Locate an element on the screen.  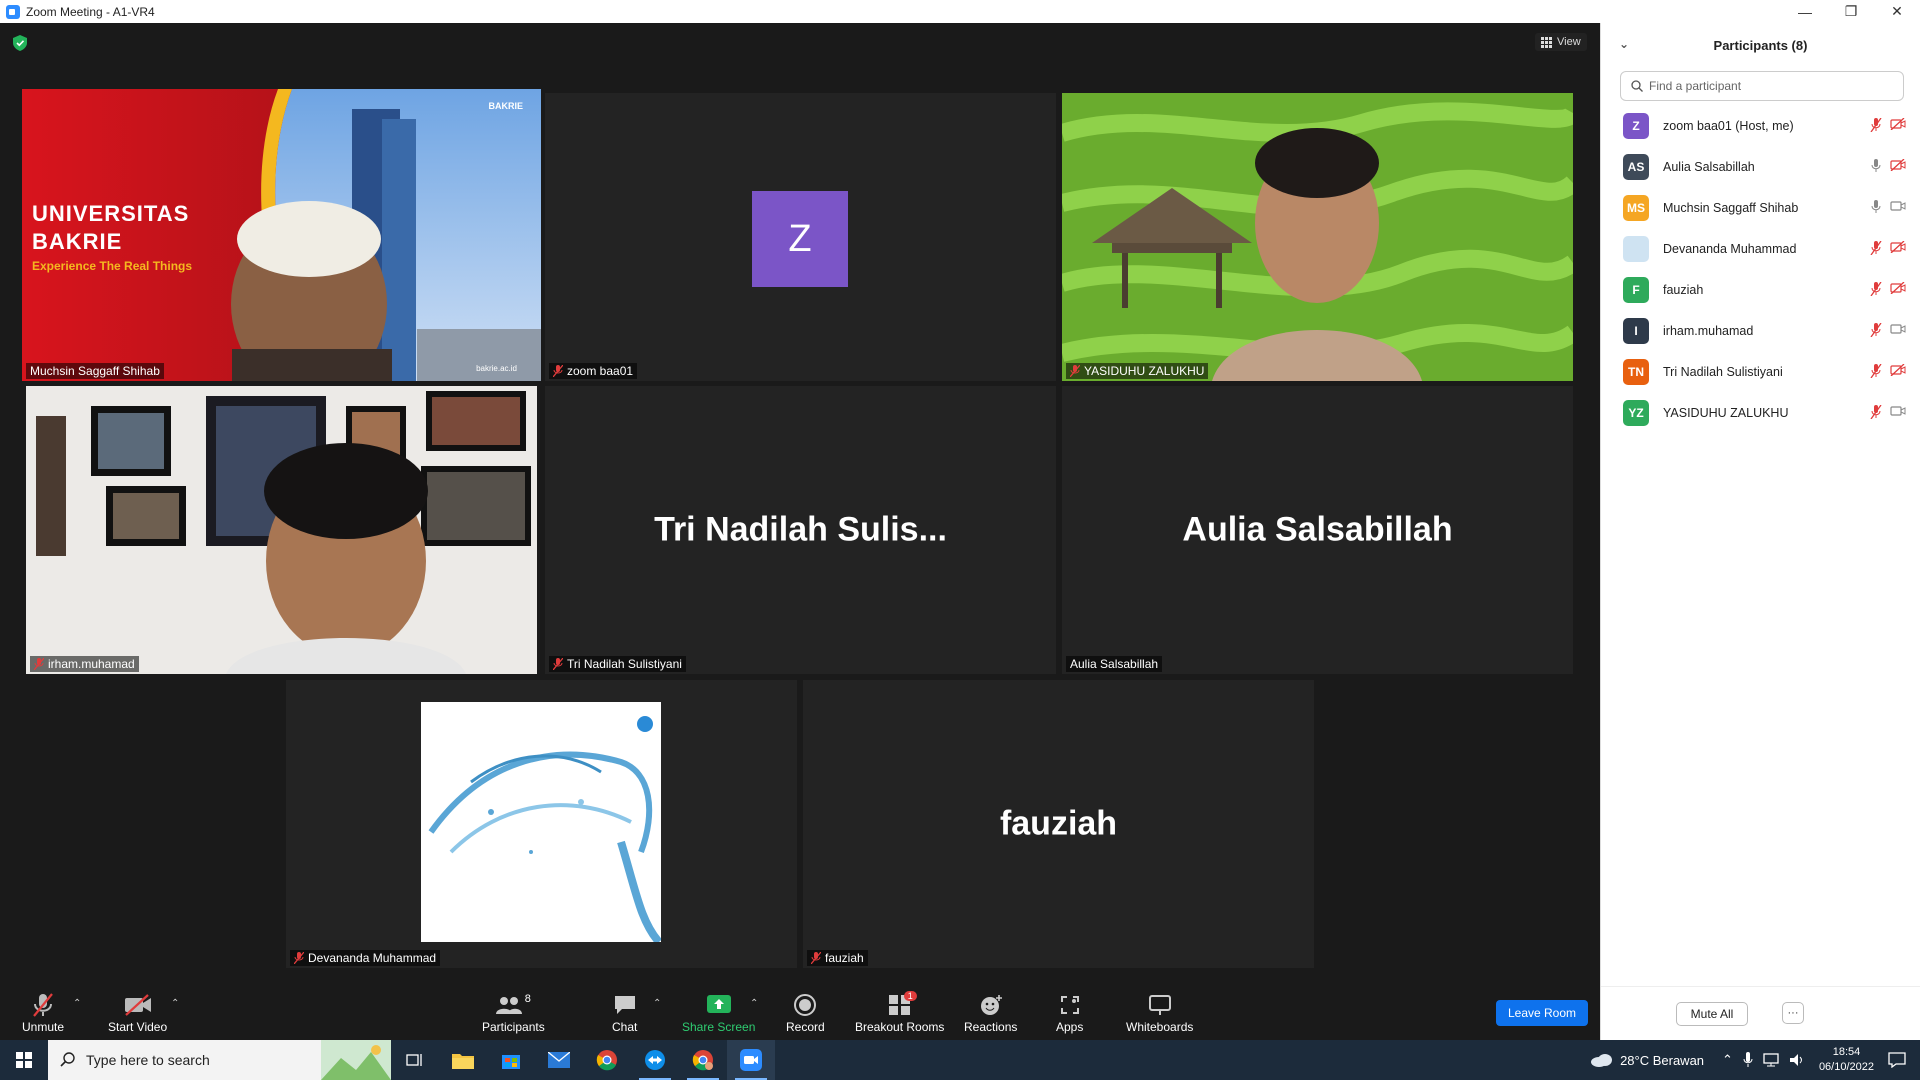
mail-icon is located at coordinates (559, 1060).